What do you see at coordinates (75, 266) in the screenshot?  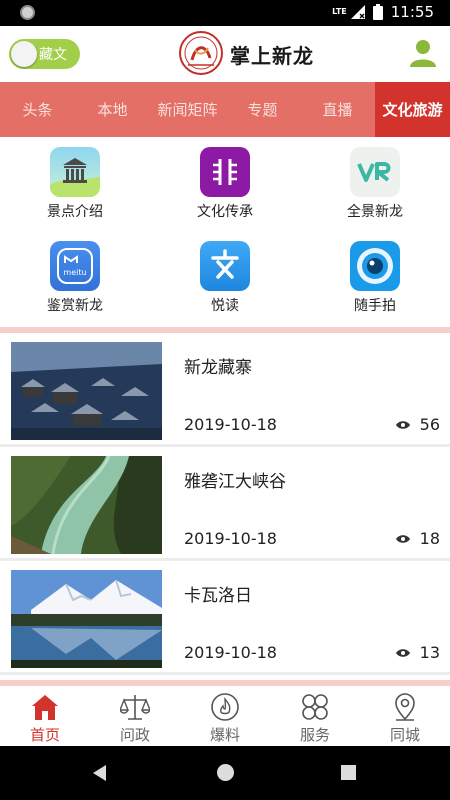 I see `meitu-icon: meitu` at bounding box center [75, 266].